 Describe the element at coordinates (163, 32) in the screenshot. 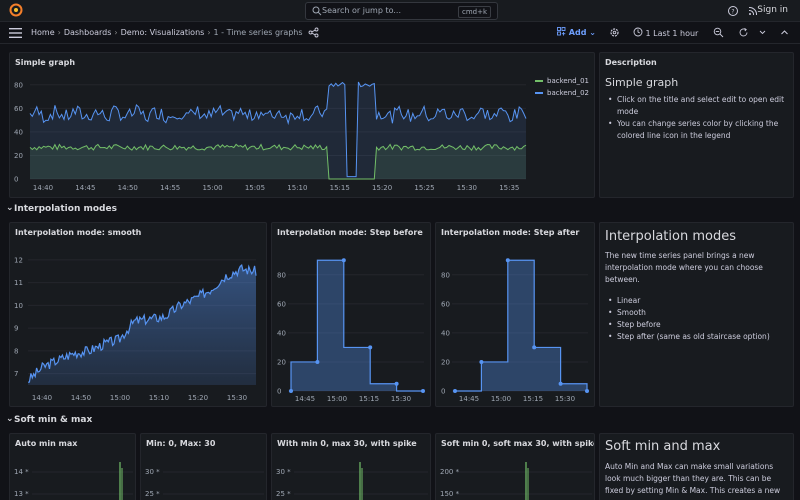

I see `breadcrumb-folder: Demo: Visualizations` at that location.